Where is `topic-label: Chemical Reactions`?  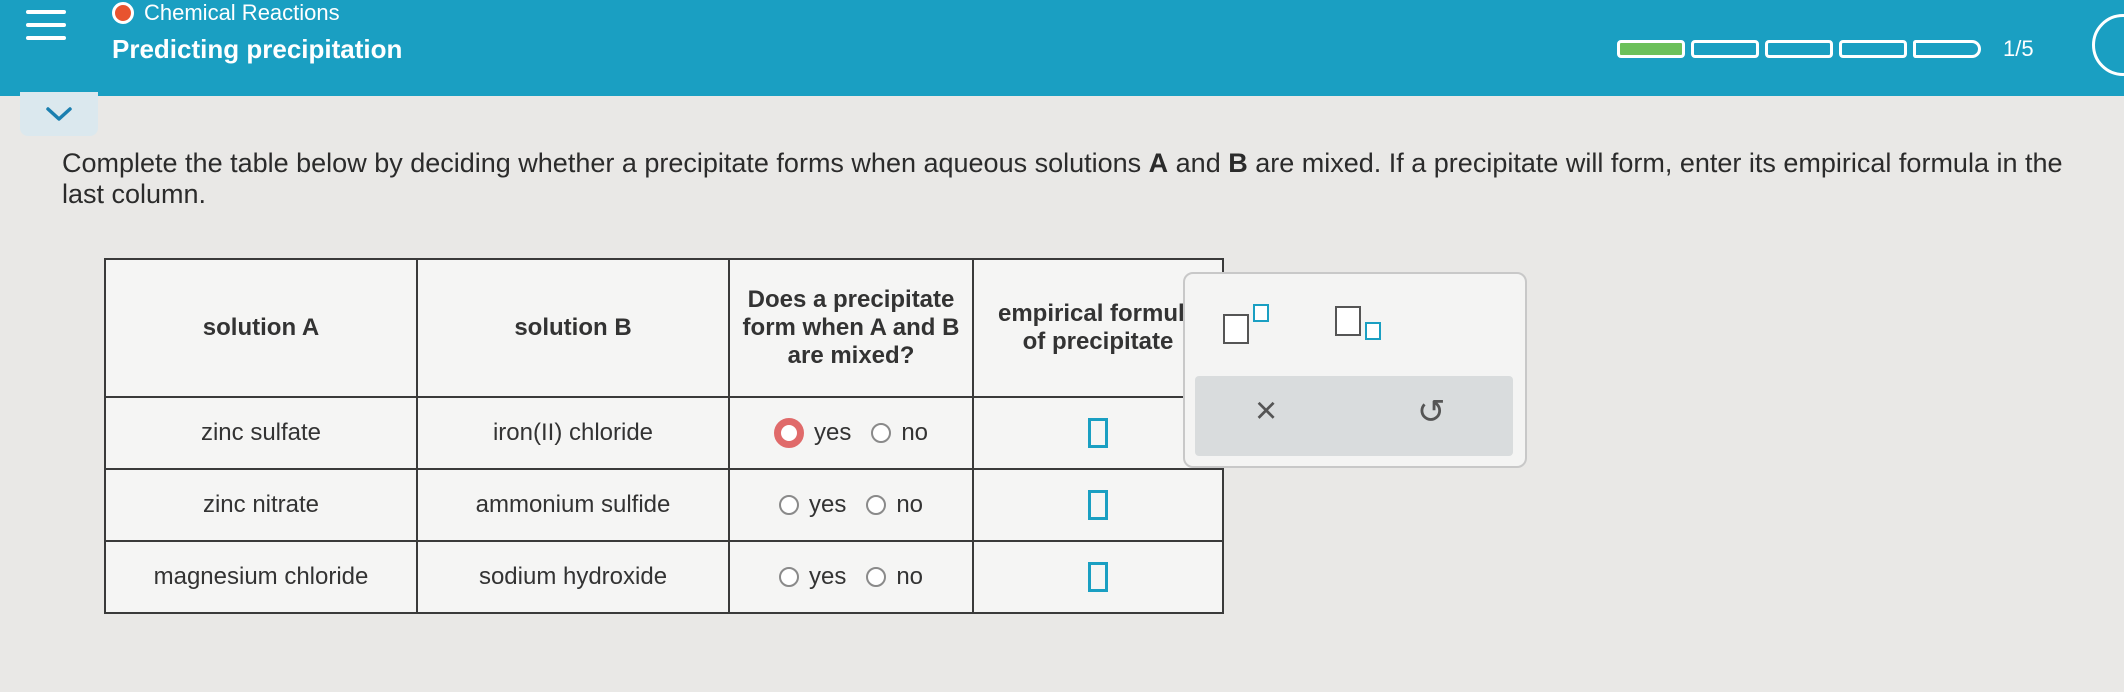 topic-label: Chemical Reactions is located at coordinates (242, 12).